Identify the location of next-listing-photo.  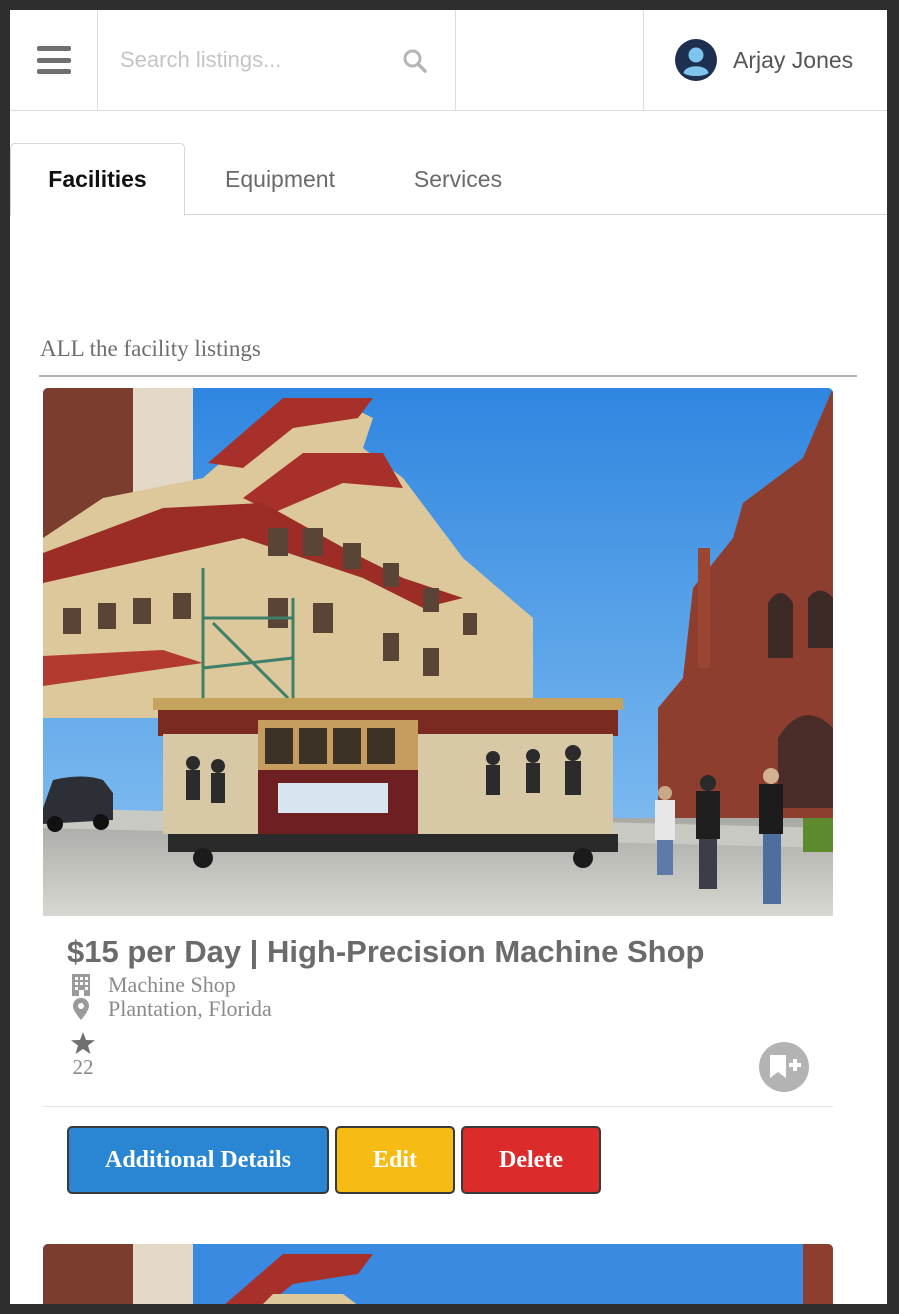
(438, 1274).